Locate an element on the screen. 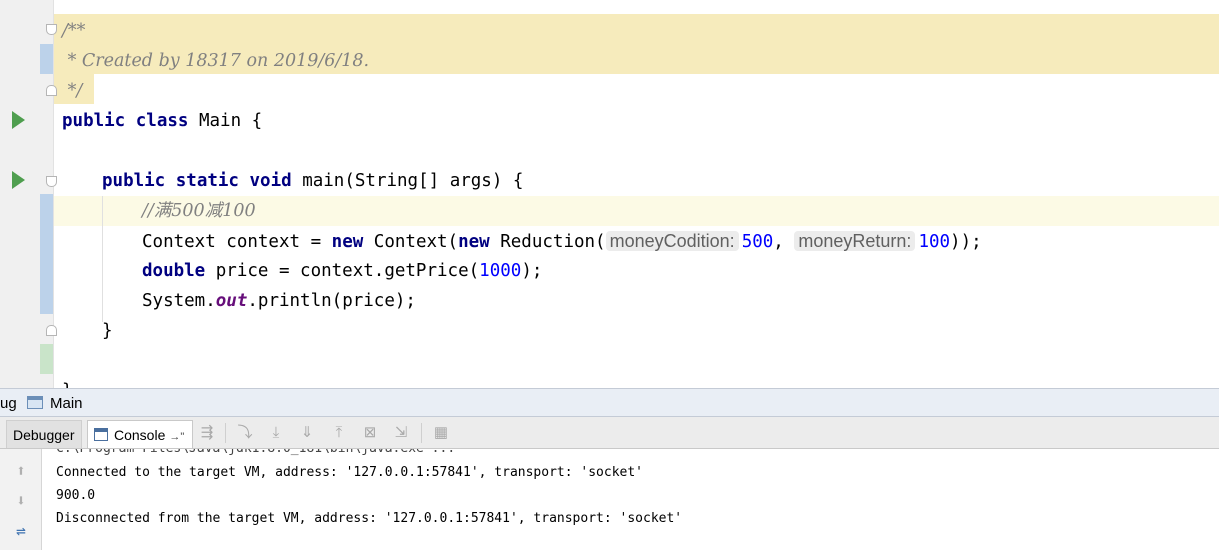 The image size is (1219, 550). code-text: price = context.getPrice( is located at coordinates (342, 271).